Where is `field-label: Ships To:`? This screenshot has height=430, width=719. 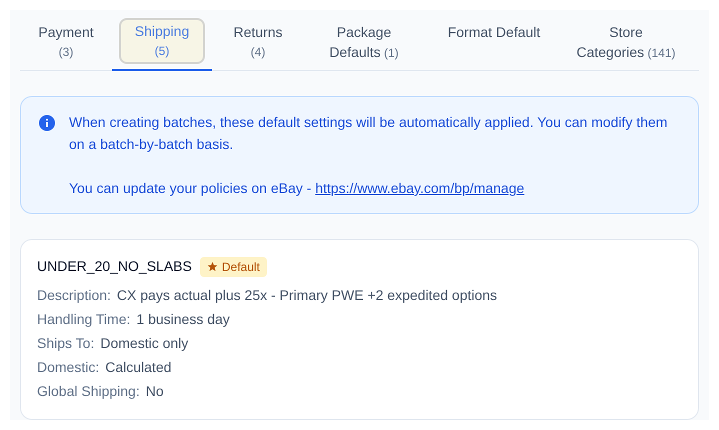 field-label: Ships To: is located at coordinates (65, 343).